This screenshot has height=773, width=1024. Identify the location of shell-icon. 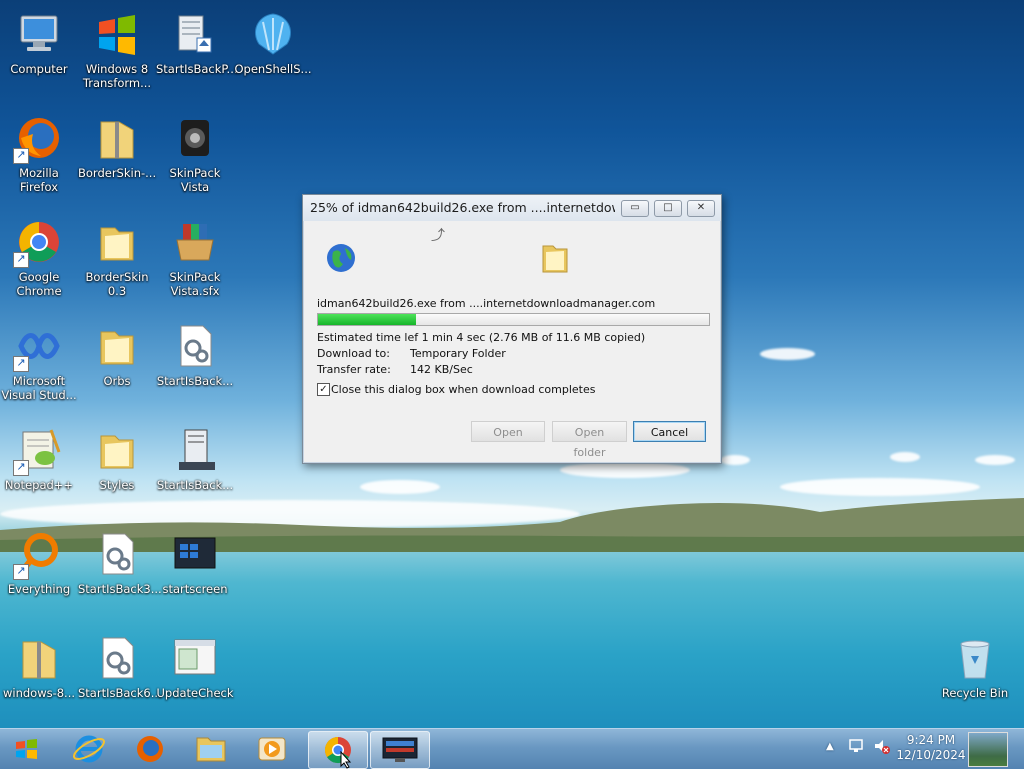
(273, 34).